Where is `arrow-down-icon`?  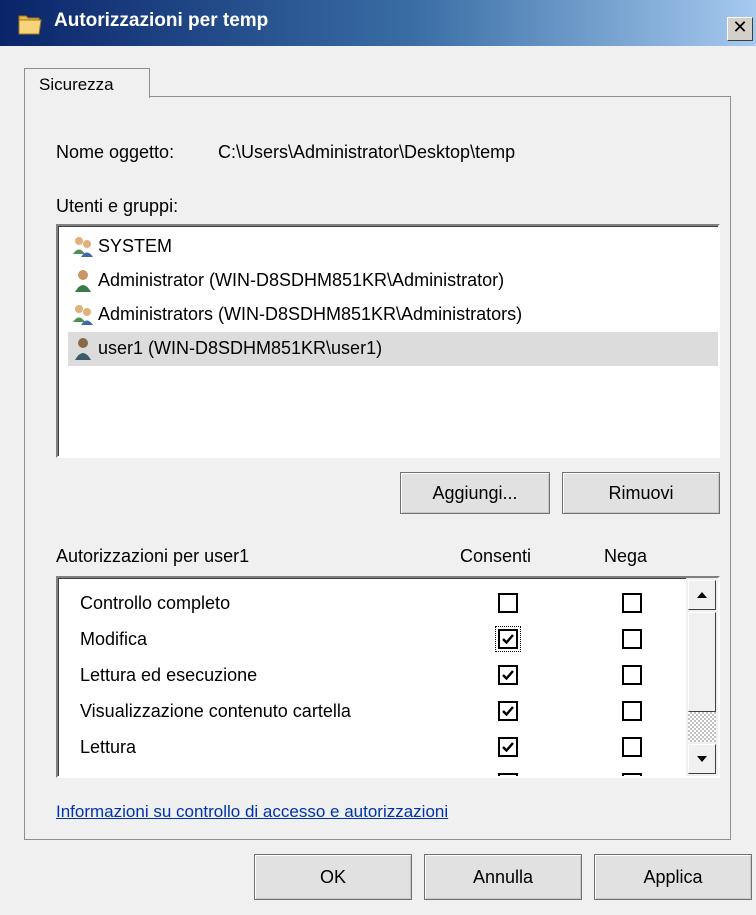
arrow-down-icon is located at coordinates (702, 759).